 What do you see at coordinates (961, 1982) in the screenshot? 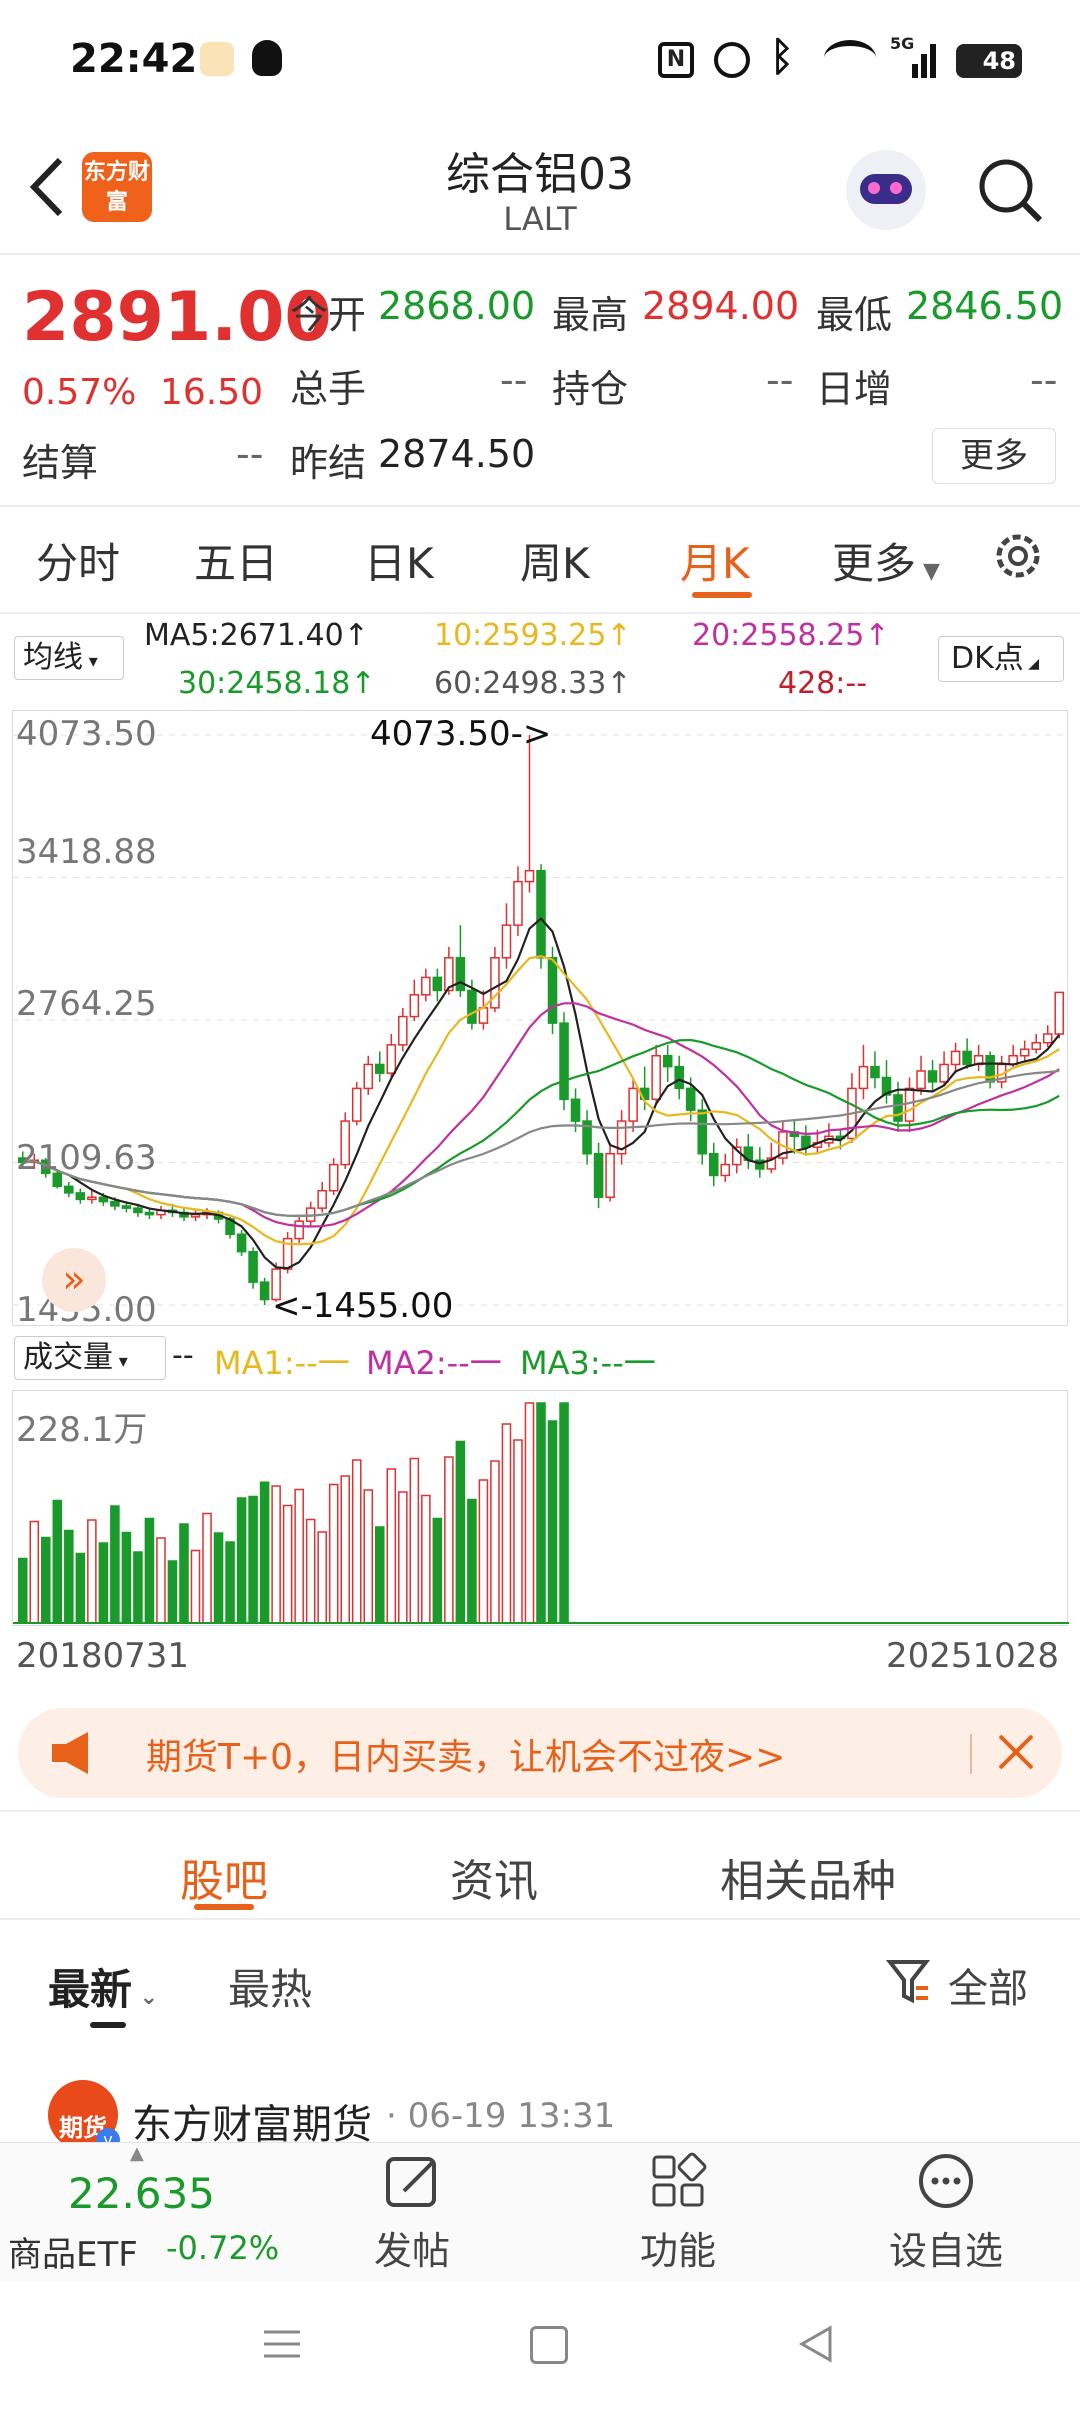
I see `filter-button: 全部` at bounding box center [961, 1982].